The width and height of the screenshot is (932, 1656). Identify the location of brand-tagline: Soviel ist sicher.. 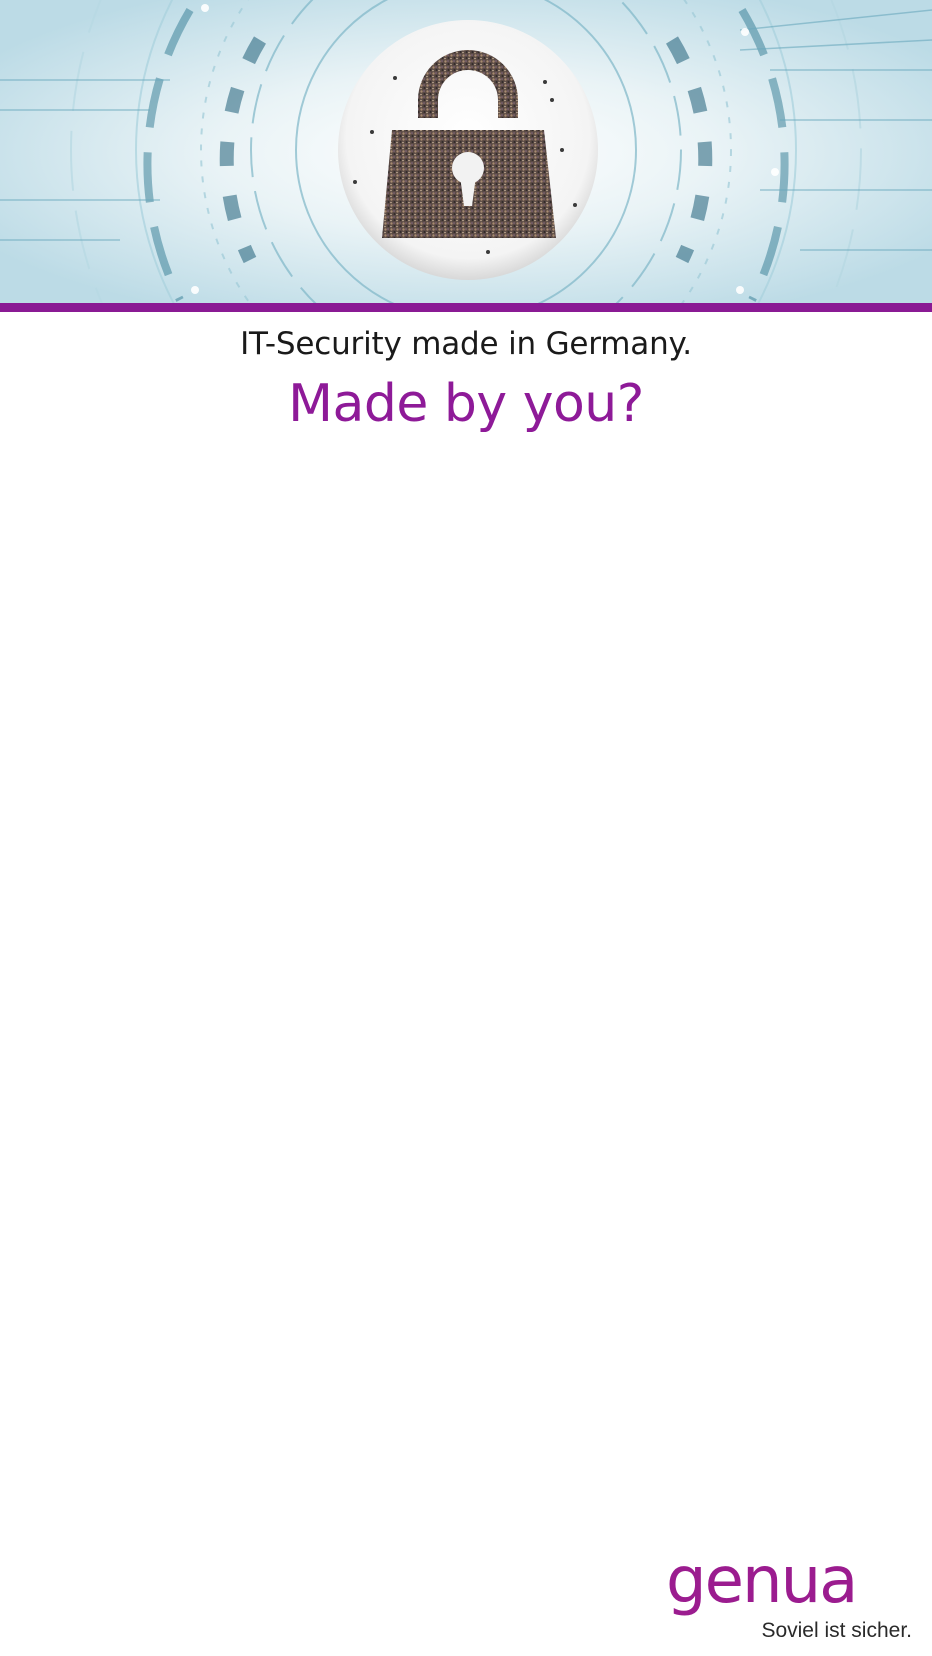
(836, 1630).